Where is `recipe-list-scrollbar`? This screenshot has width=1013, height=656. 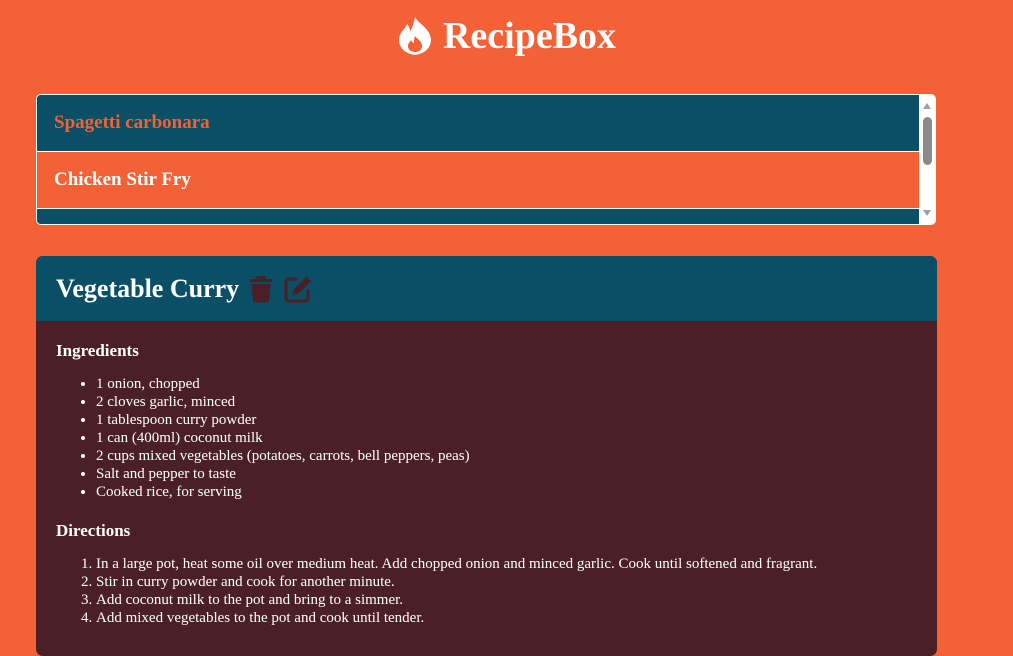
recipe-list-scrollbar is located at coordinates (927, 159).